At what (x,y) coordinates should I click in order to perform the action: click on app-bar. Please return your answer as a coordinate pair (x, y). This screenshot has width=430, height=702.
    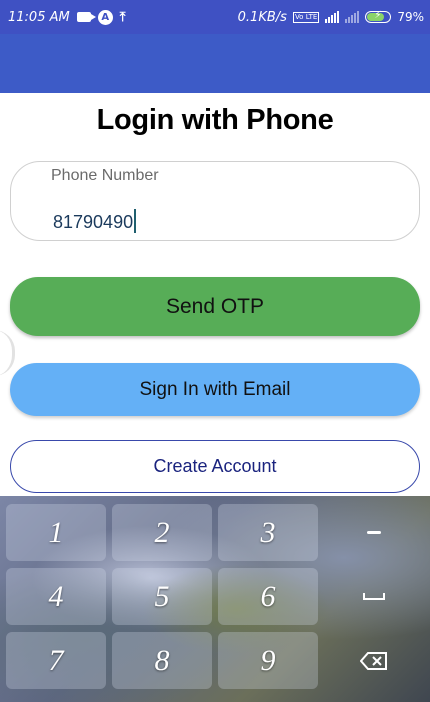
    Looking at the image, I should click on (215, 63).